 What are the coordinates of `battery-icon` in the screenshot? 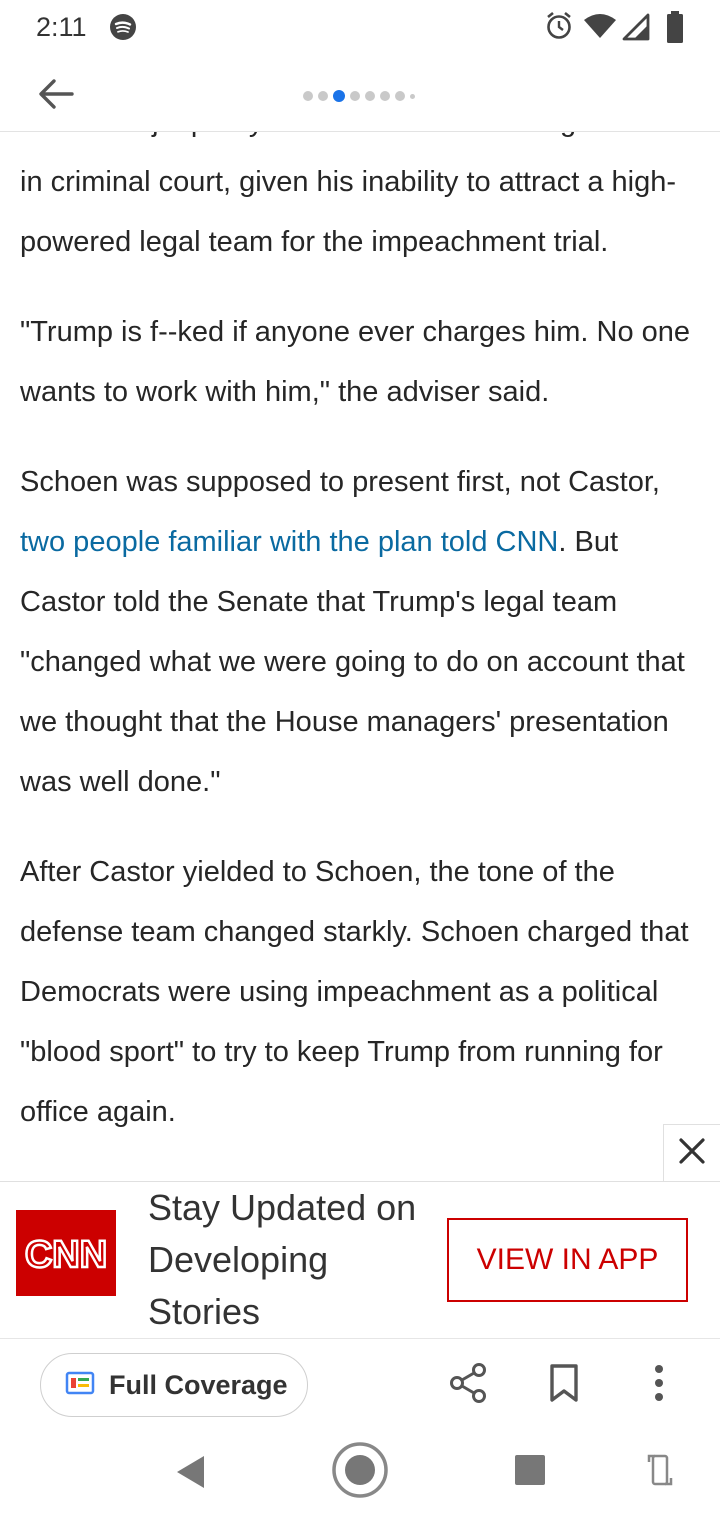 It's located at (675, 29).